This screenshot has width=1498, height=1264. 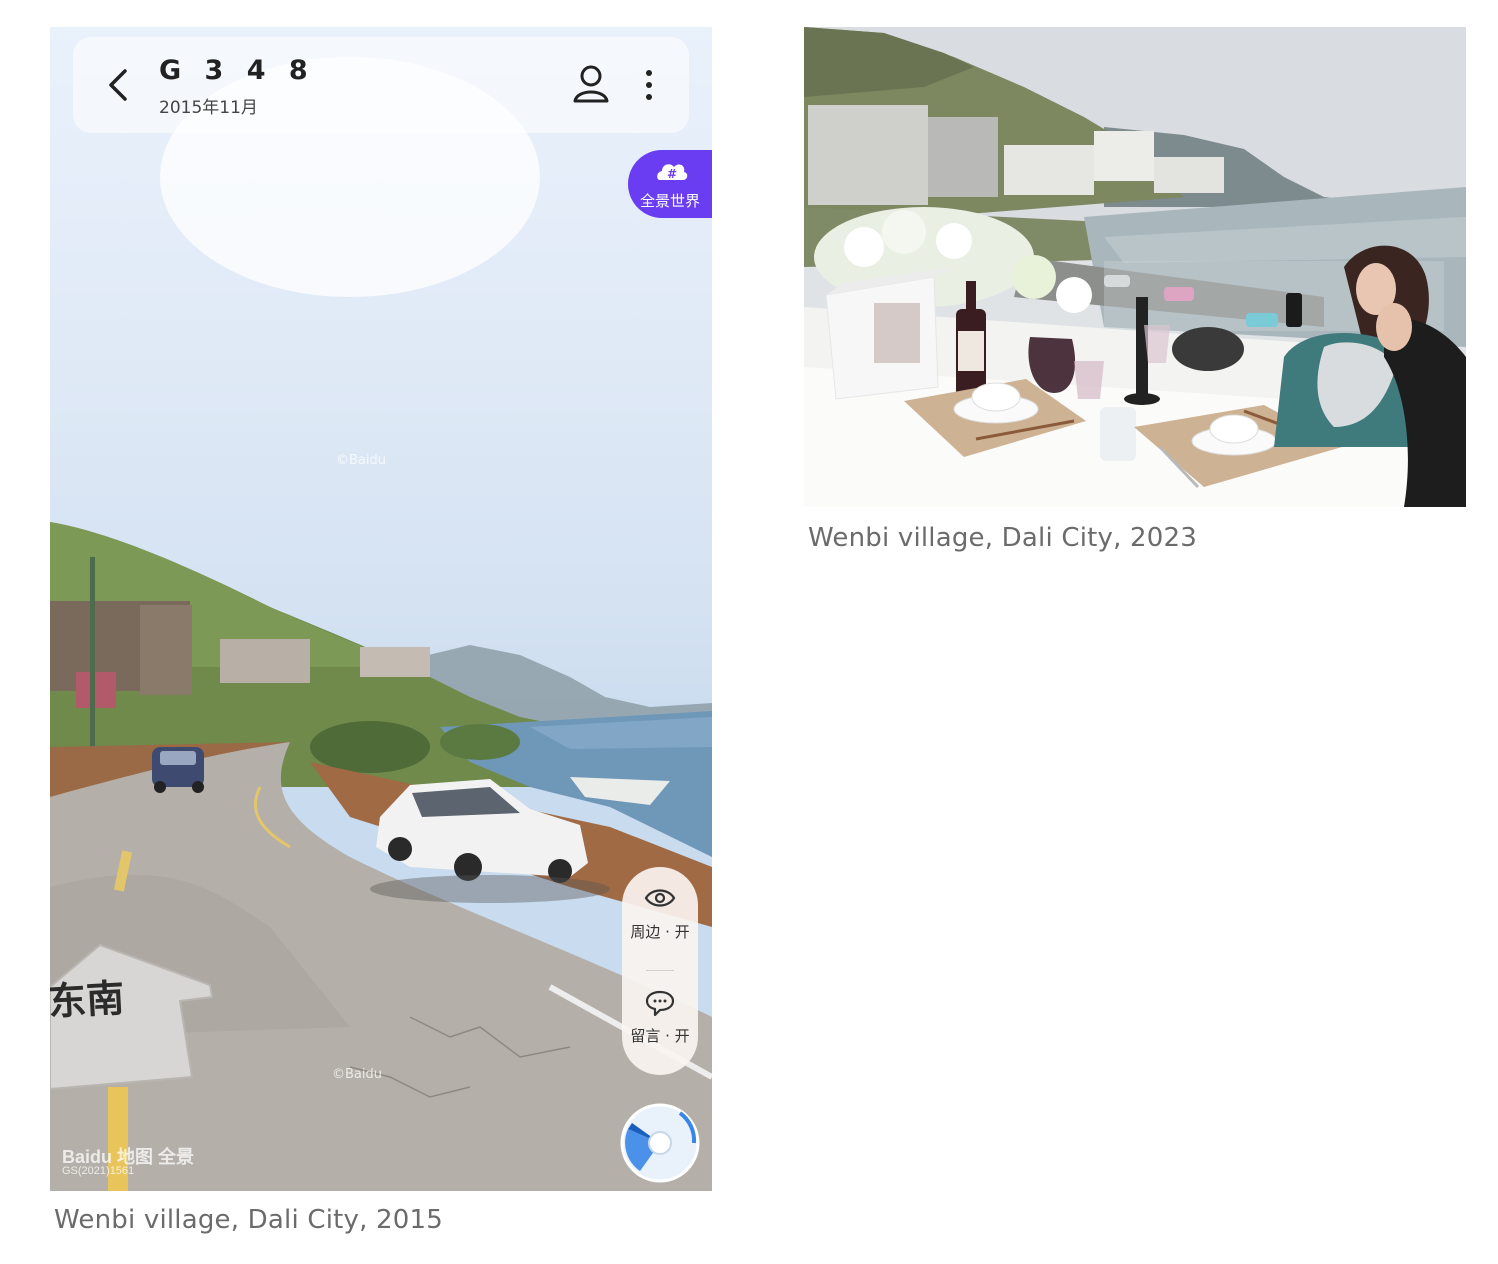 I want to click on watermark-center: ©Baidu, so click(x=361, y=460).